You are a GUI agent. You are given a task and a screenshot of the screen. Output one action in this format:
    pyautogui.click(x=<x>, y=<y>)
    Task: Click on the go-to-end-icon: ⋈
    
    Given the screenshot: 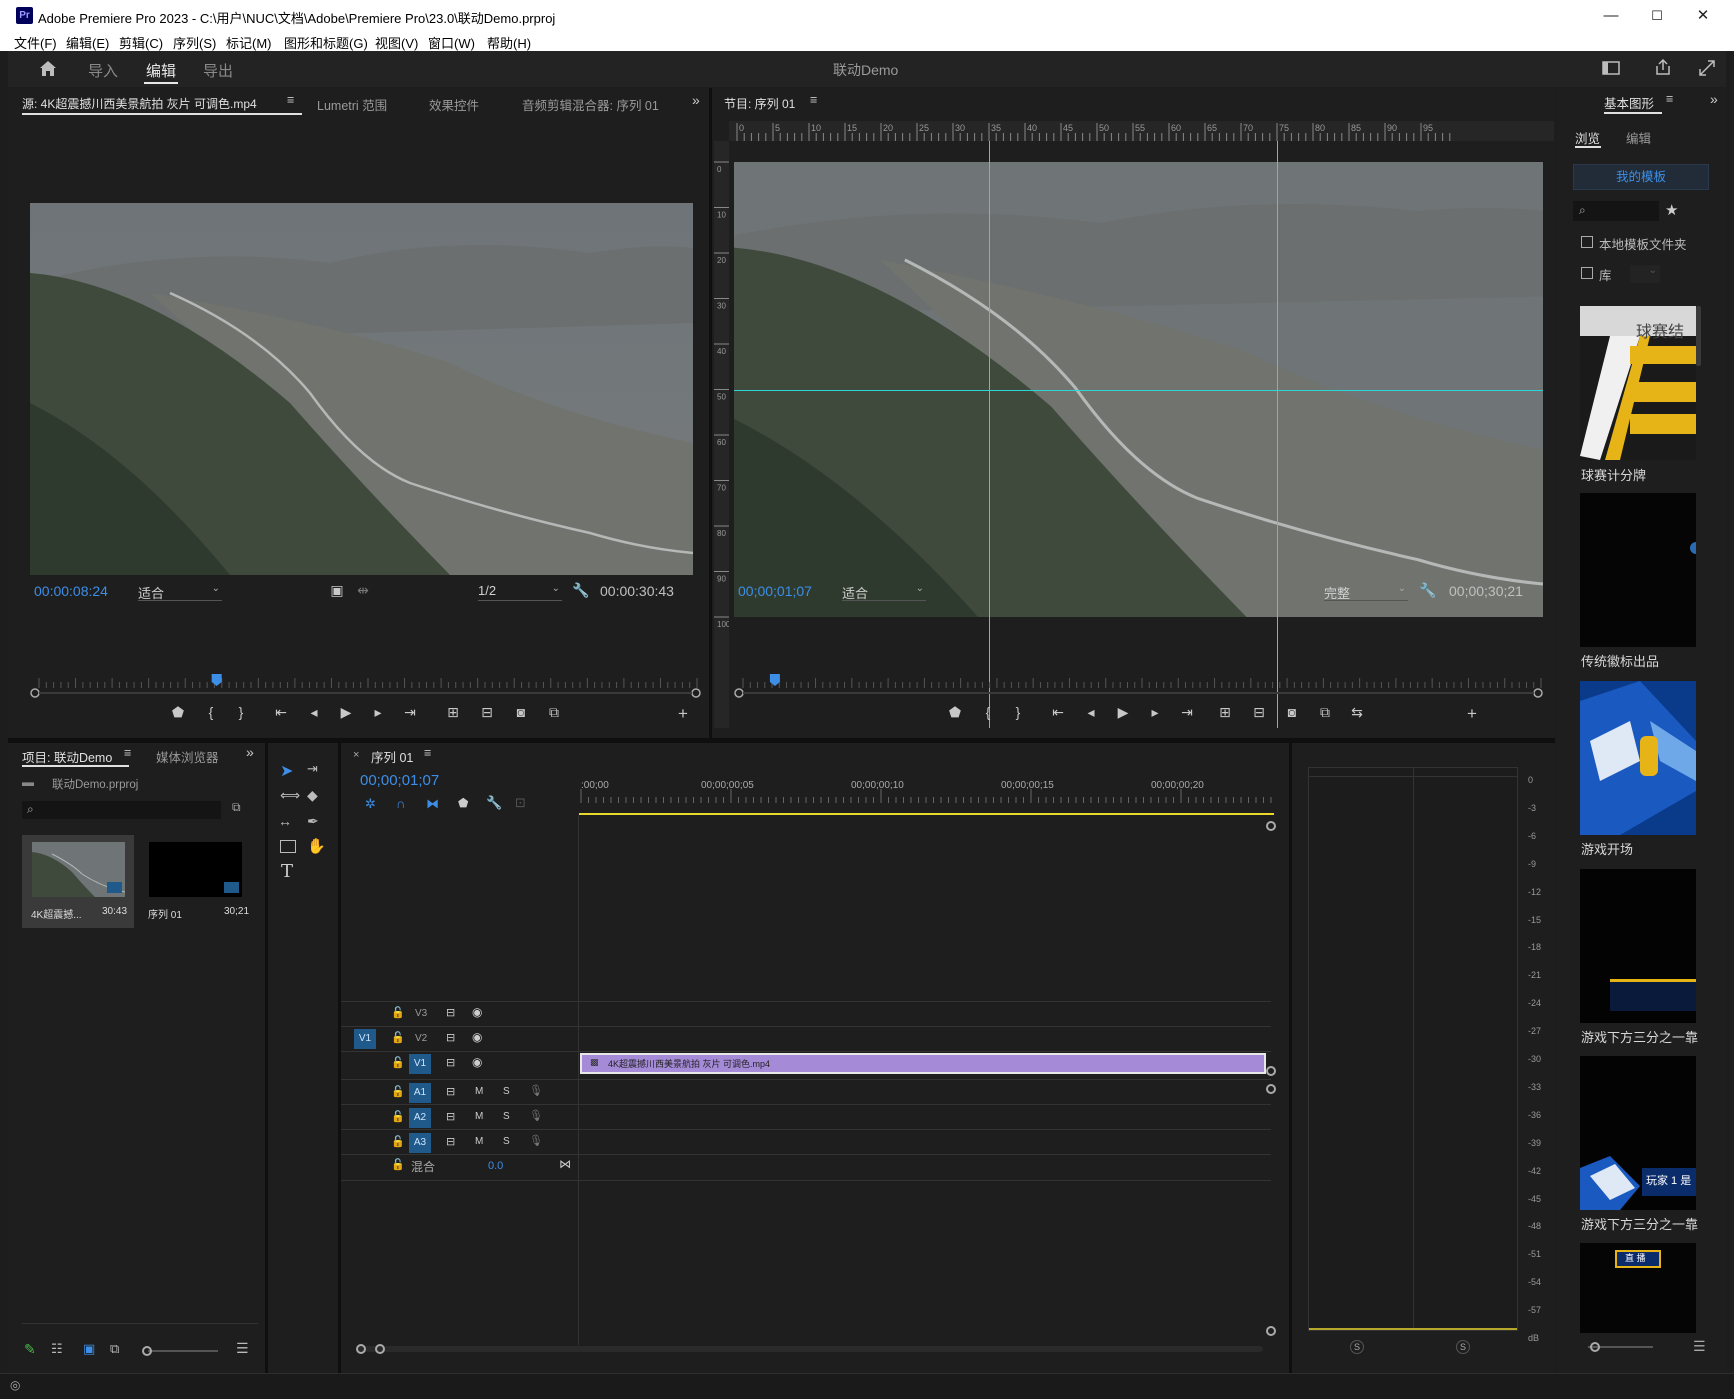 What is the action you would take?
    pyautogui.click(x=565, y=1164)
    